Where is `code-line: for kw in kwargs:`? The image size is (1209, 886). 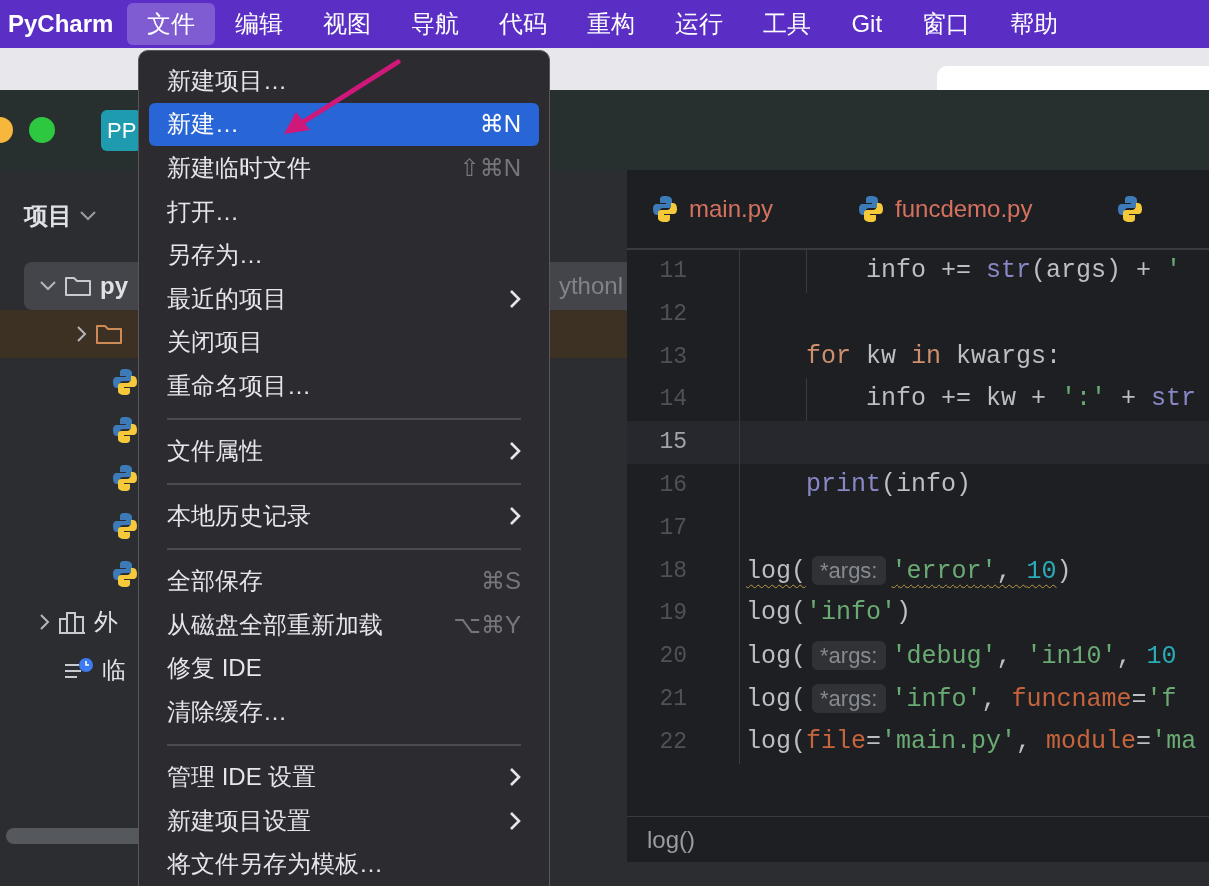
code-line: for kw in kwargs: is located at coordinates (933, 356).